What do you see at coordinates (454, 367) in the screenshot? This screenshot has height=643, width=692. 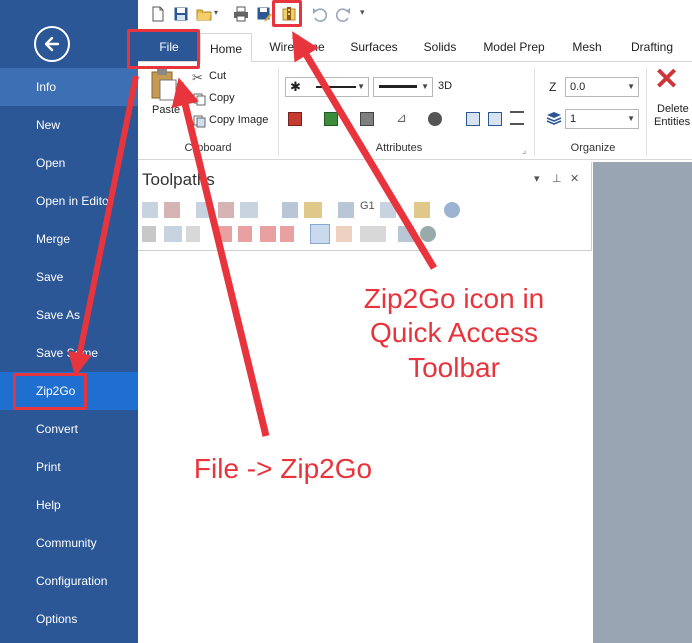 I see `qat-annotation-line-3: Toolbar` at bounding box center [454, 367].